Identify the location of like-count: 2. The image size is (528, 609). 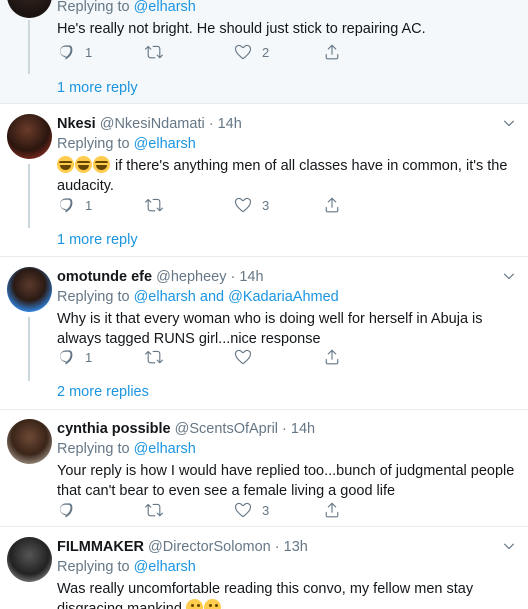
(266, 52).